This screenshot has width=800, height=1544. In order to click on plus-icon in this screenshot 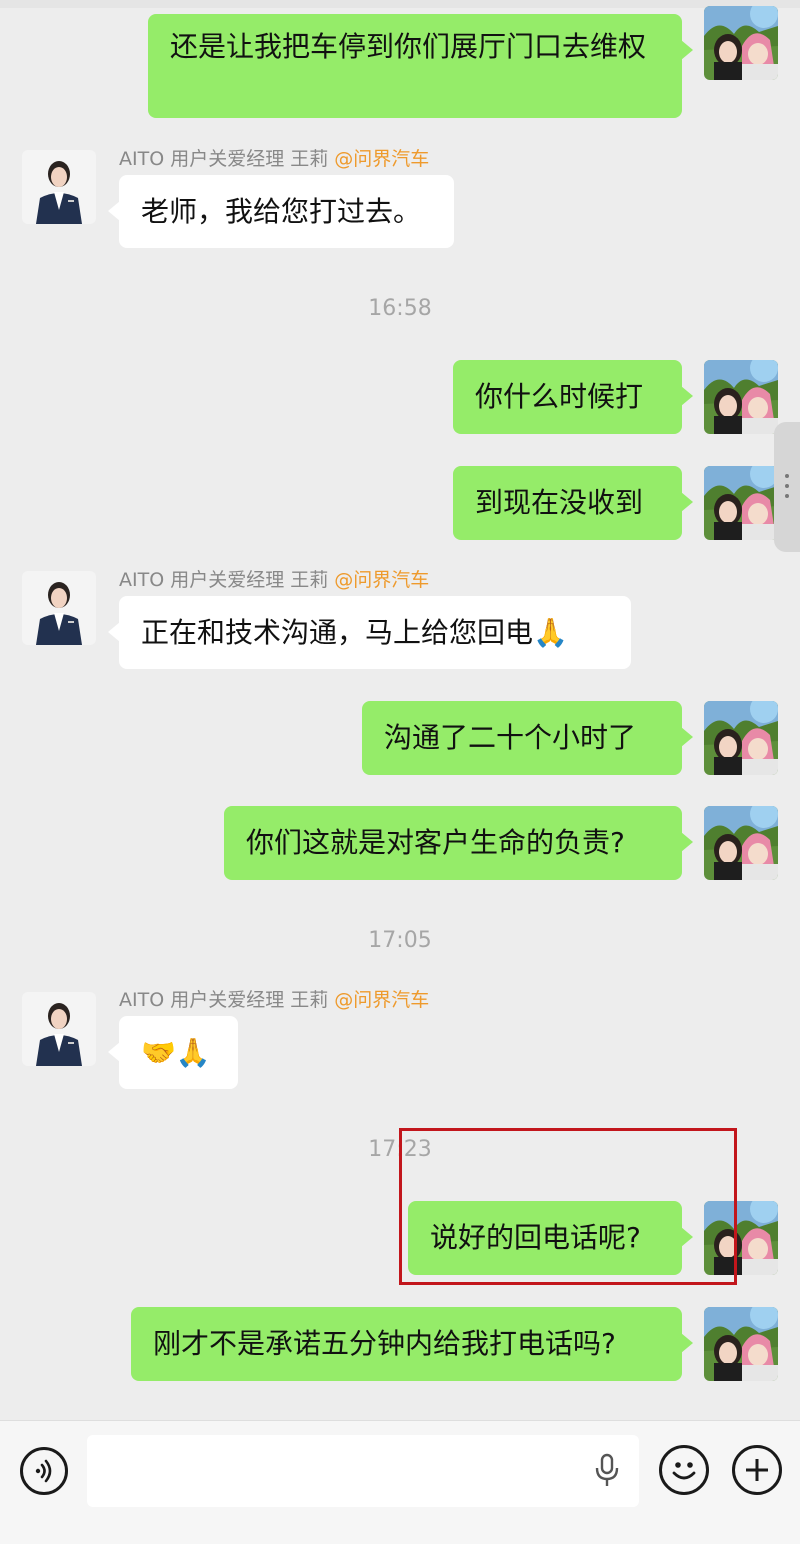, I will do `click(757, 1470)`.